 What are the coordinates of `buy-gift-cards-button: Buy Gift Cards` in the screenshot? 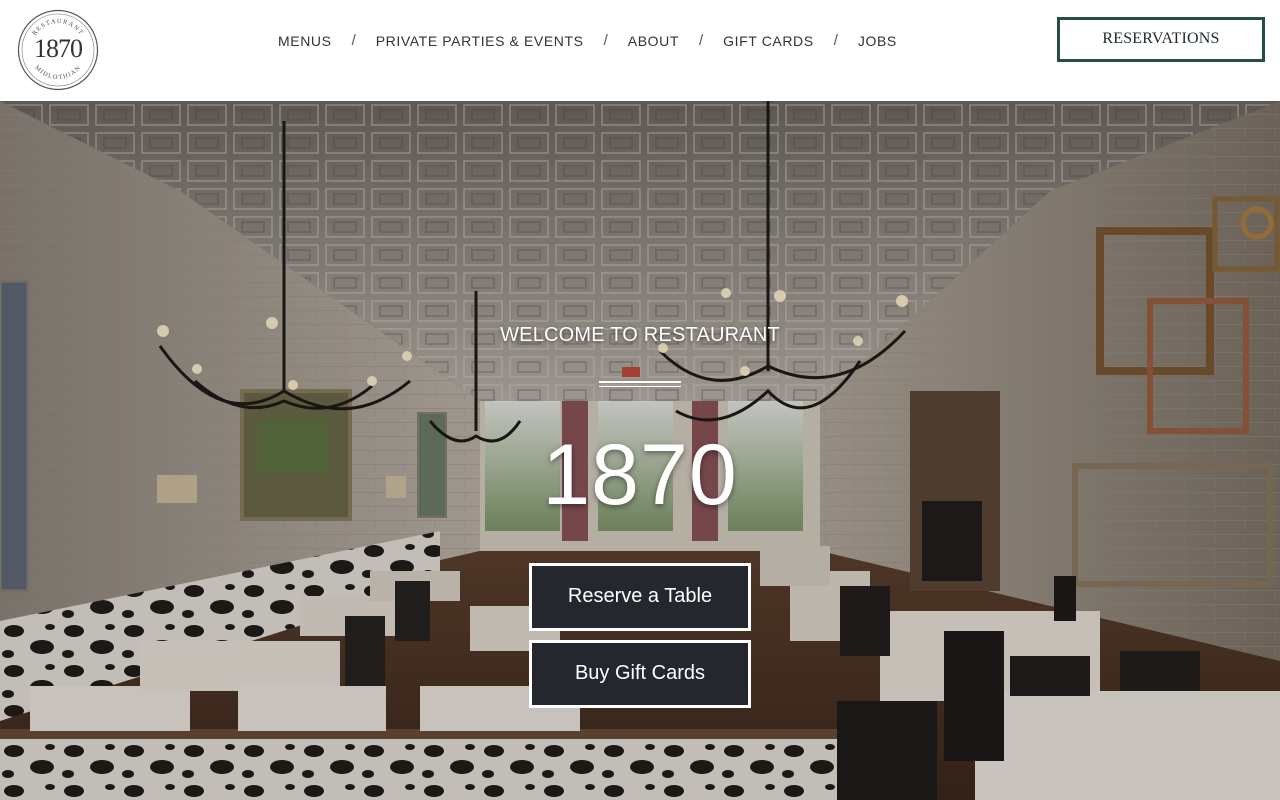 It's located at (640, 674).